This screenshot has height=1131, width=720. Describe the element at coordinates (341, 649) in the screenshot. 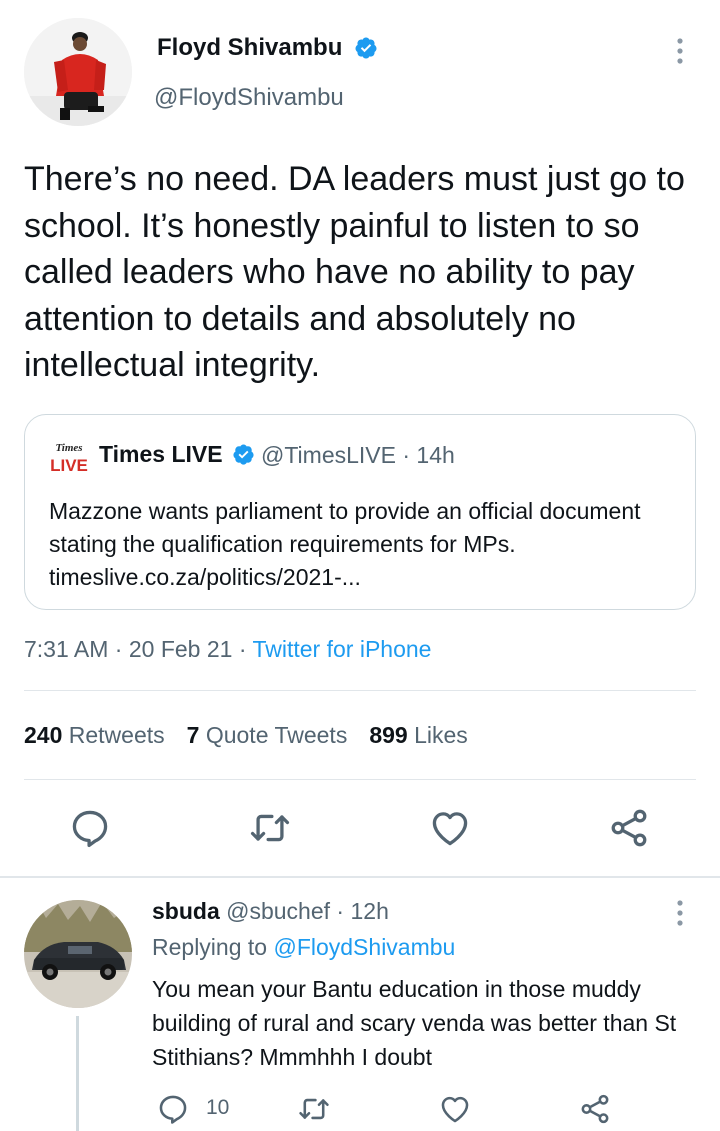

I see `tweet-source-link: Twitter for iPhone` at that location.